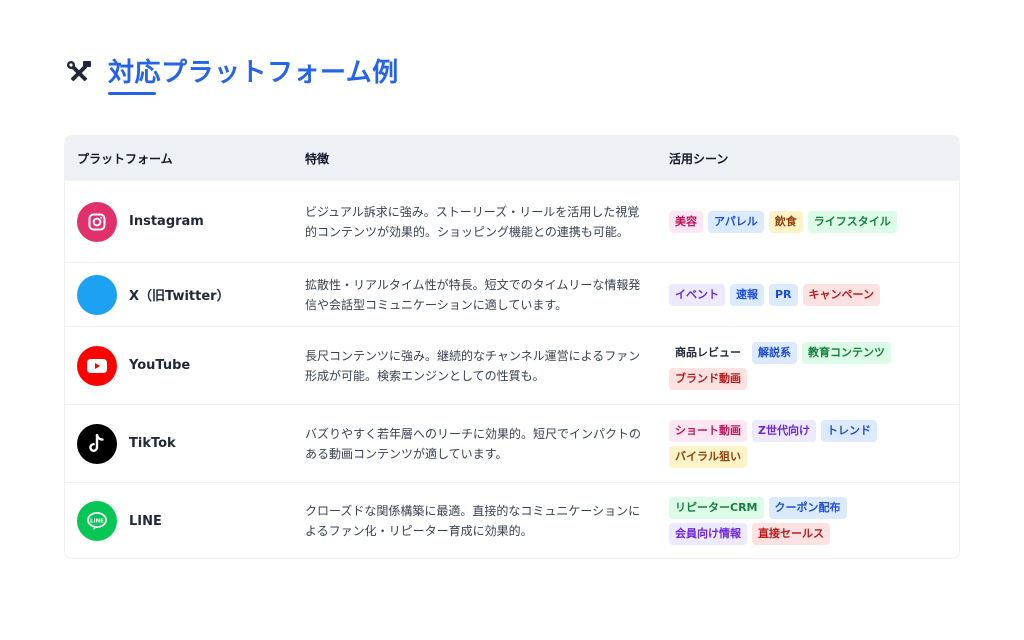  Describe the element at coordinates (814, 443) in the screenshot. I see `tag-list: ショート動画 Z世代向け トレンド バイラル狙い` at that location.